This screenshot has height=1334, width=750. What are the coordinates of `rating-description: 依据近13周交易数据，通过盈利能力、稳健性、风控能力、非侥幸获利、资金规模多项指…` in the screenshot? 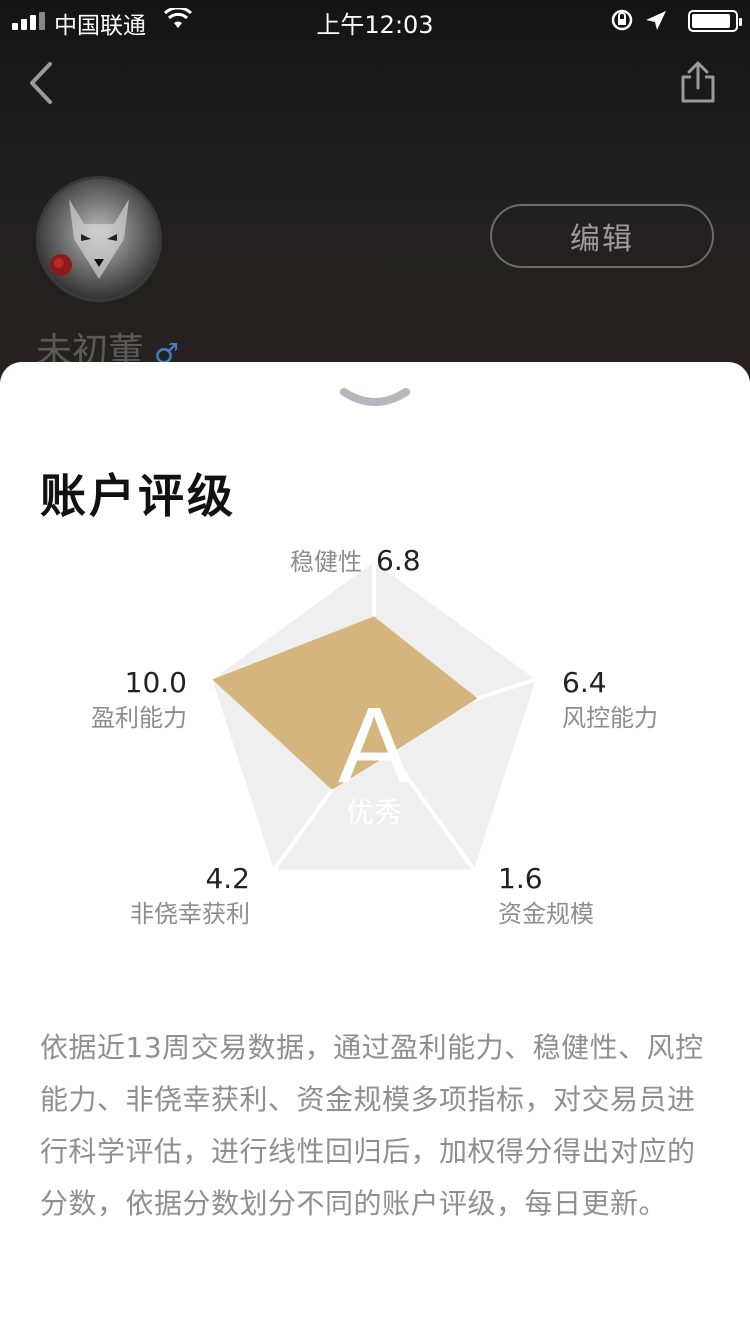 It's located at (372, 1125).